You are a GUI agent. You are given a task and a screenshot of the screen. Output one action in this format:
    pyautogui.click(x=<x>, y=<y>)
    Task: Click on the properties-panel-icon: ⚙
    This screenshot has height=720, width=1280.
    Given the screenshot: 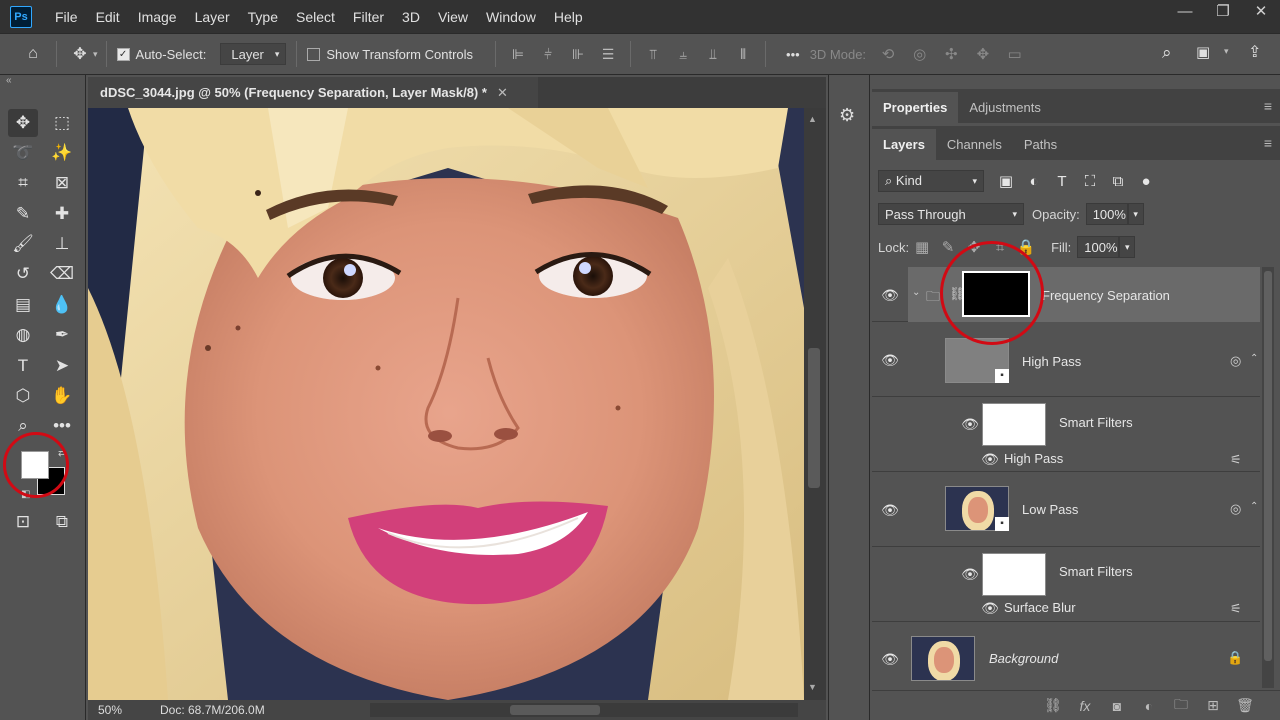 What is the action you would take?
    pyautogui.click(x=847, y=115)
    